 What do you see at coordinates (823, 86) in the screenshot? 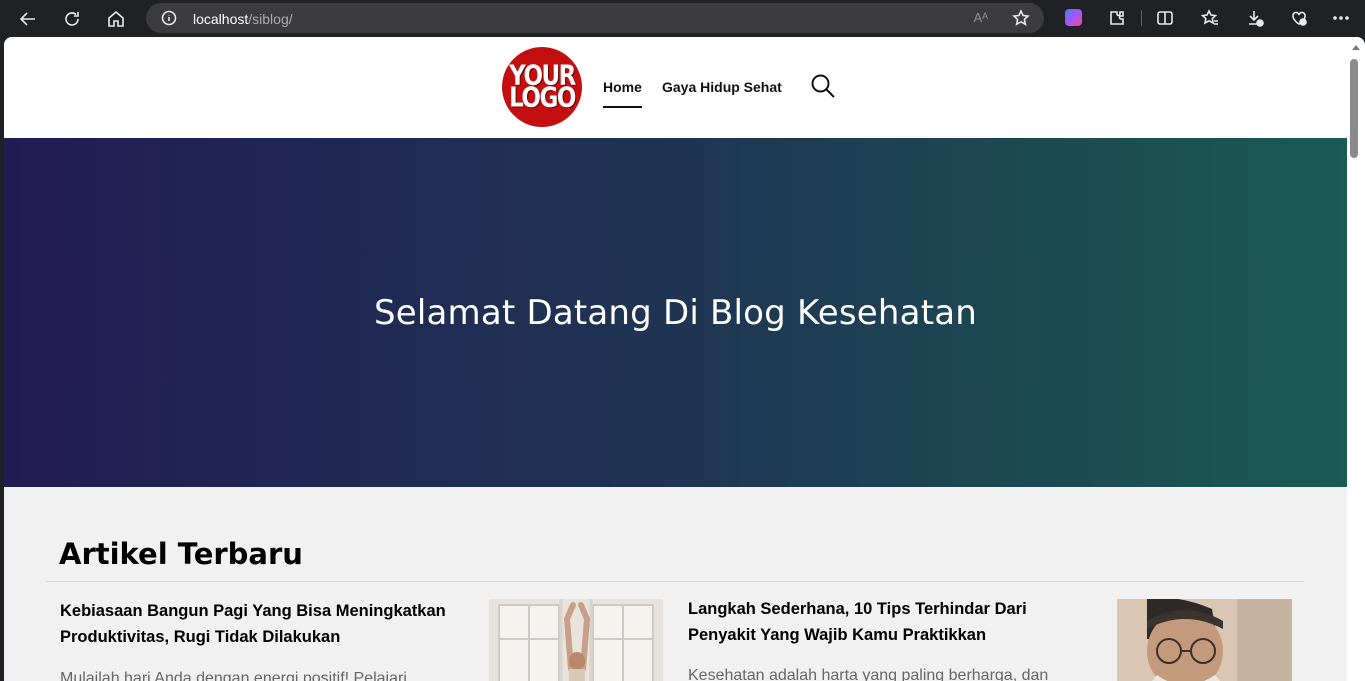
I see `search-icon` at bounding box center [823, 86].